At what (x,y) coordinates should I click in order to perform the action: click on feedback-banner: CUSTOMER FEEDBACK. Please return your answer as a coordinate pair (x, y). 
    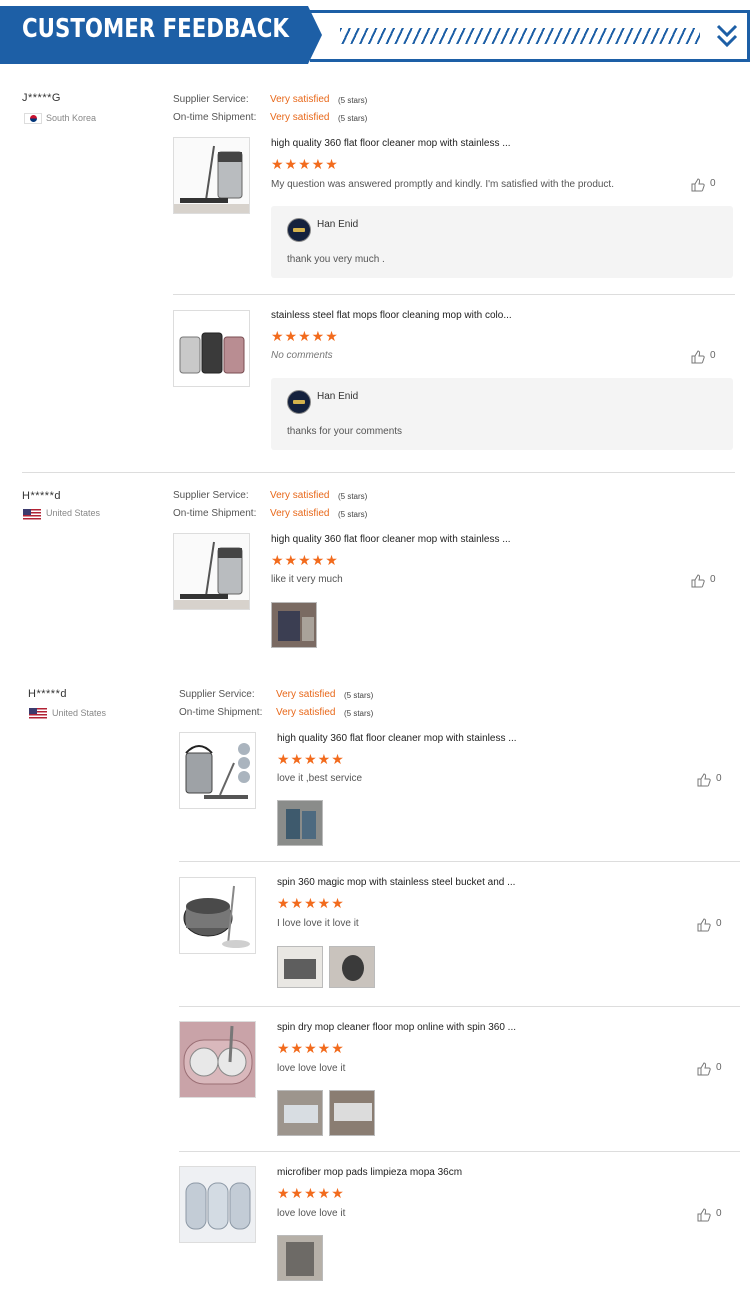
    Looking at the image, I should click on (375, 33).